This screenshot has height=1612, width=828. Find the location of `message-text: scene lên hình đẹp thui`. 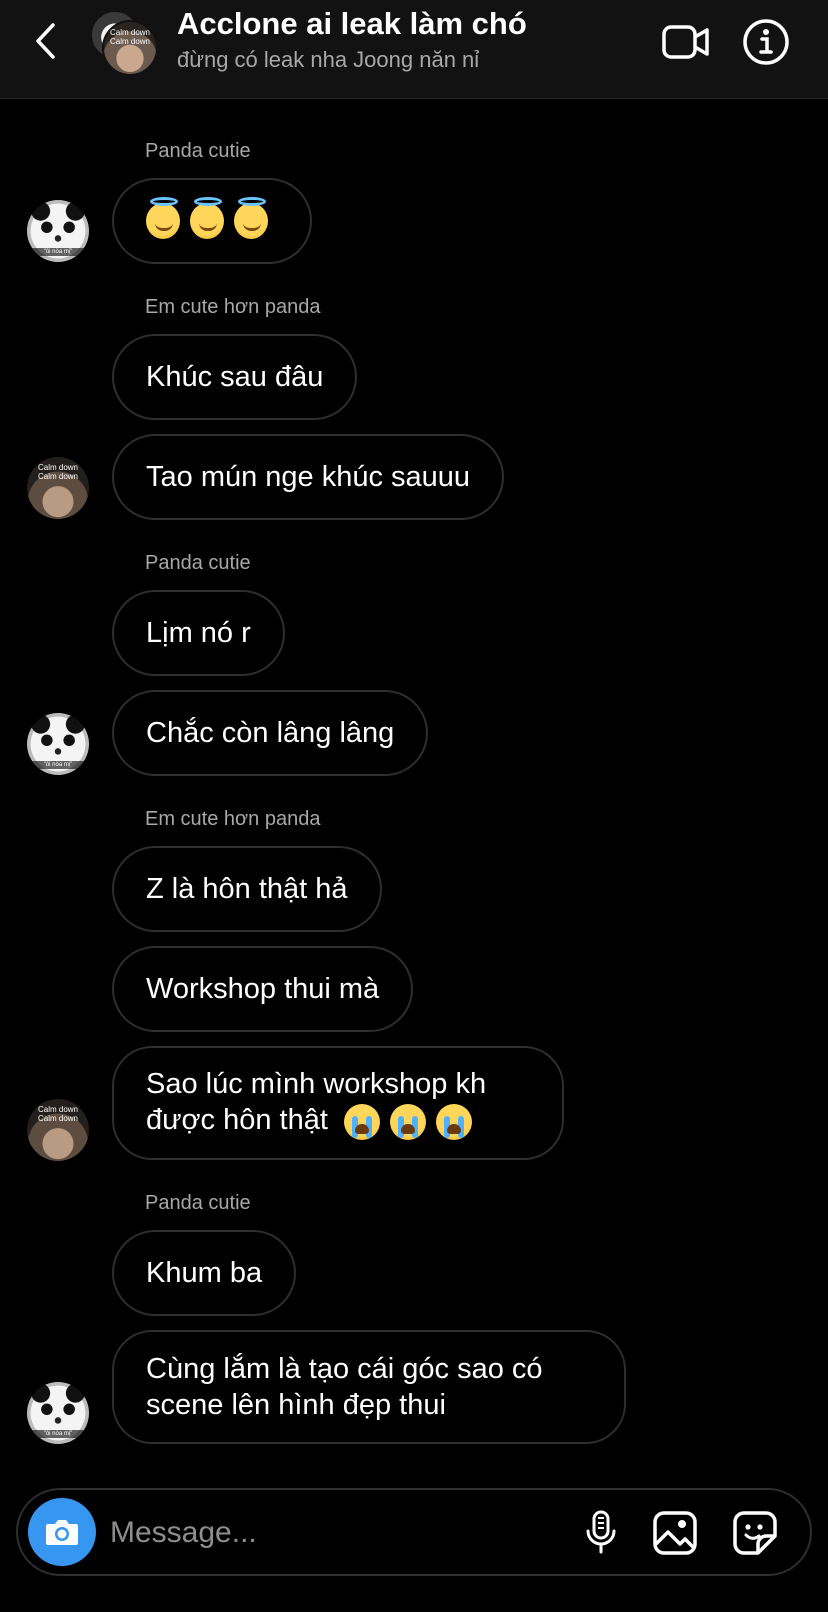

message-text: scene lên hình đẹp thui is located at coordinates (296, 1405).